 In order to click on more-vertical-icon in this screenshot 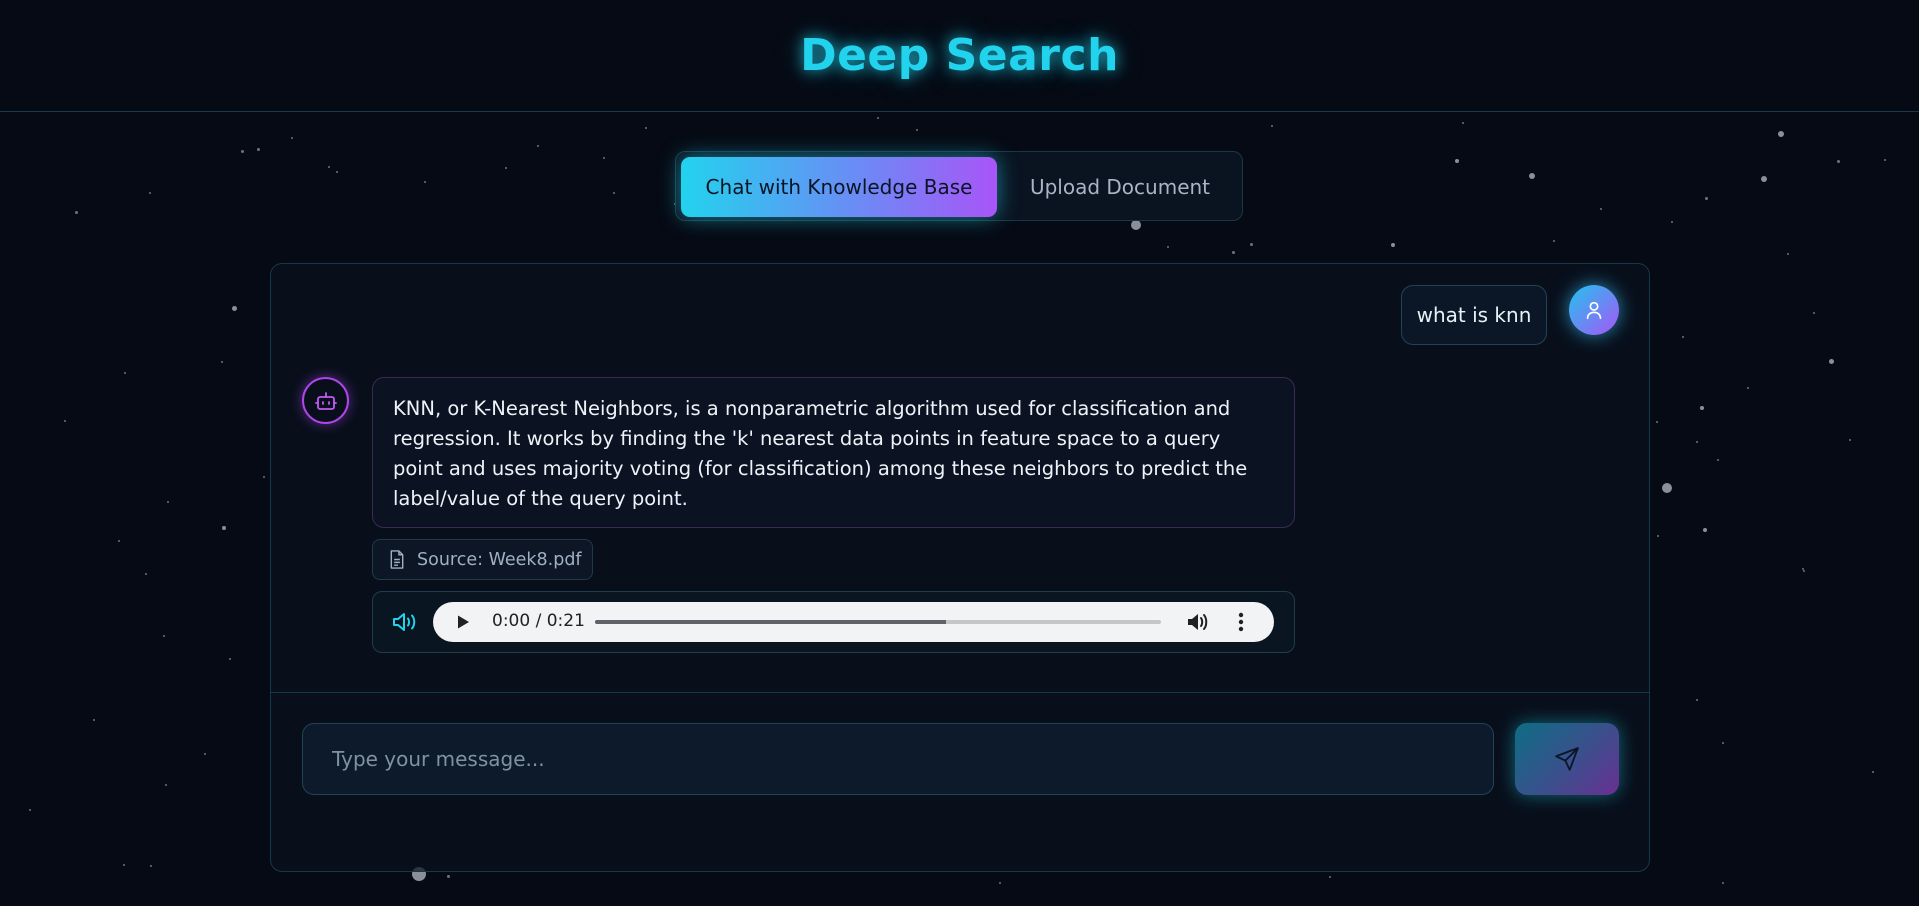, I will do `click(1241, 622)`.